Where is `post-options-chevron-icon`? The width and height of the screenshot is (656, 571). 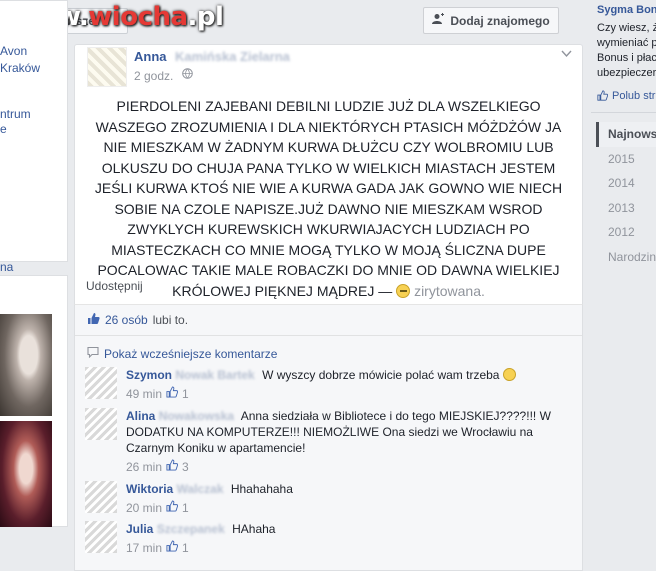
post-options-chevron-icon is located at coordinates (566, 54).